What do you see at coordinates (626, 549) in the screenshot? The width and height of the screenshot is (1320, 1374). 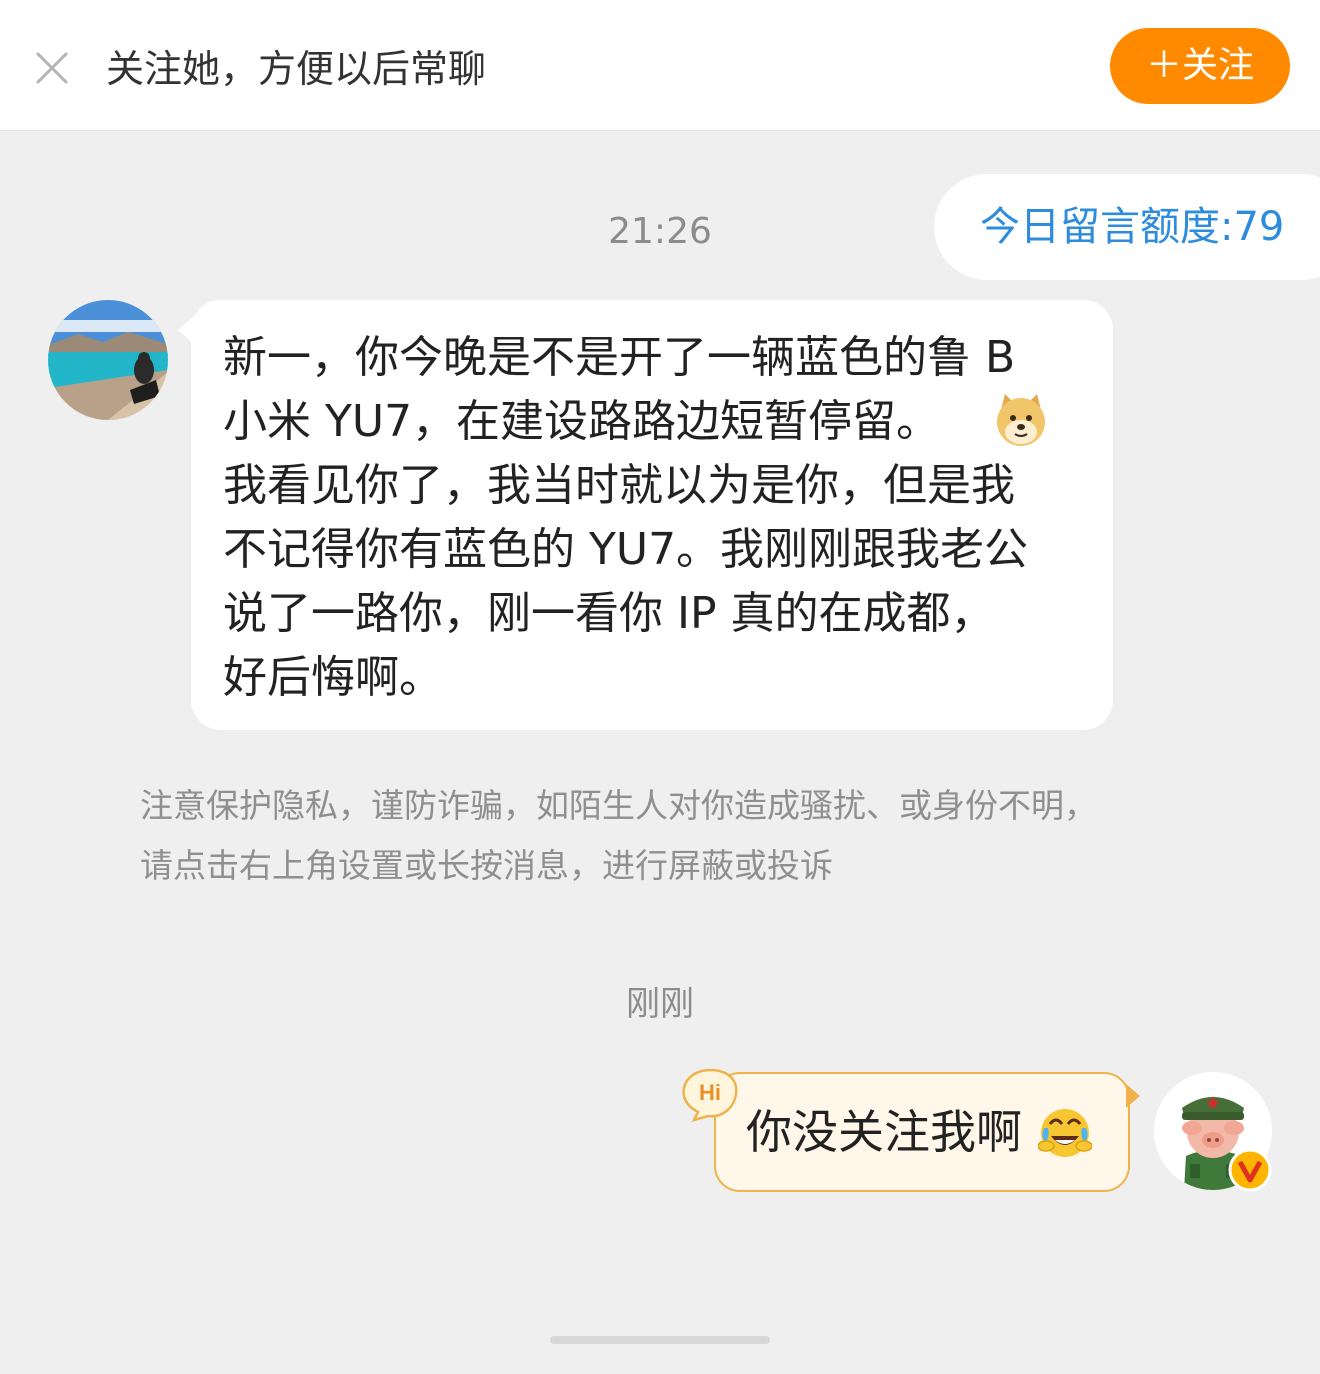 I see `message-line: 不记得你有蓝色的 YU7。我刚刚跟我老公` at bounding box center [626, 549].